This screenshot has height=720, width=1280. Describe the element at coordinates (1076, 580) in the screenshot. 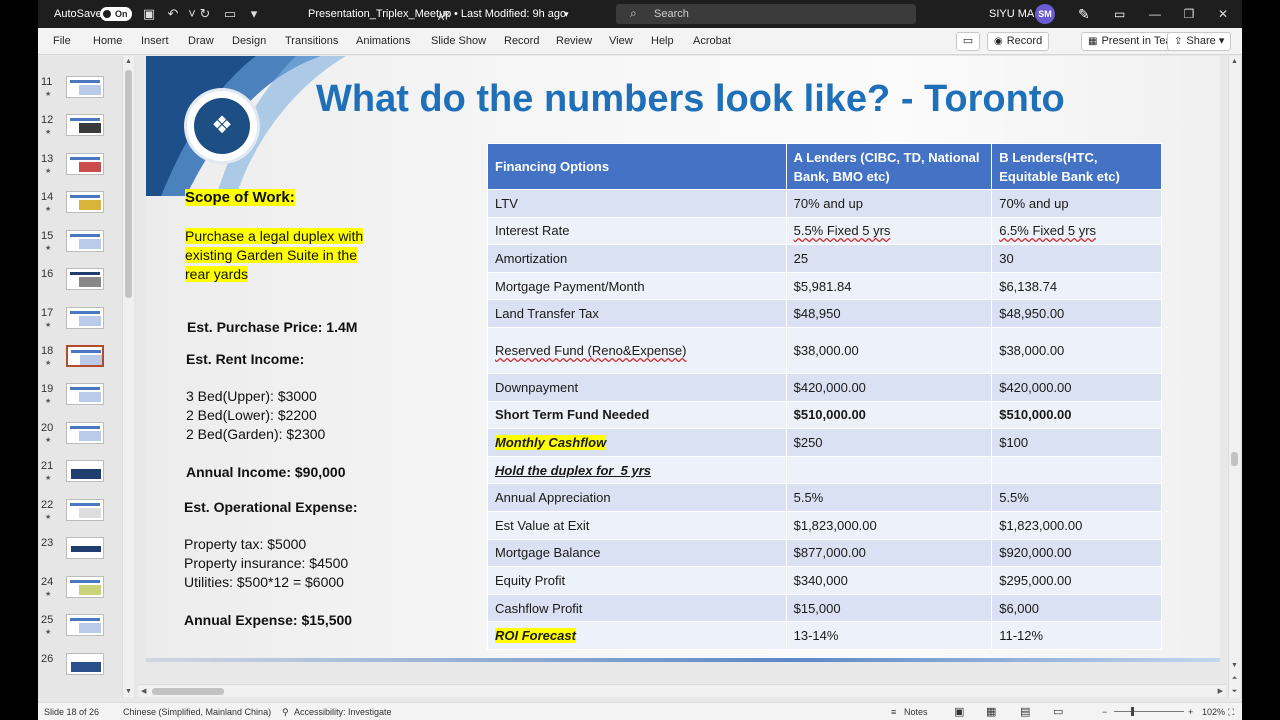

I see `table-cell: $295,000.00` at that location.